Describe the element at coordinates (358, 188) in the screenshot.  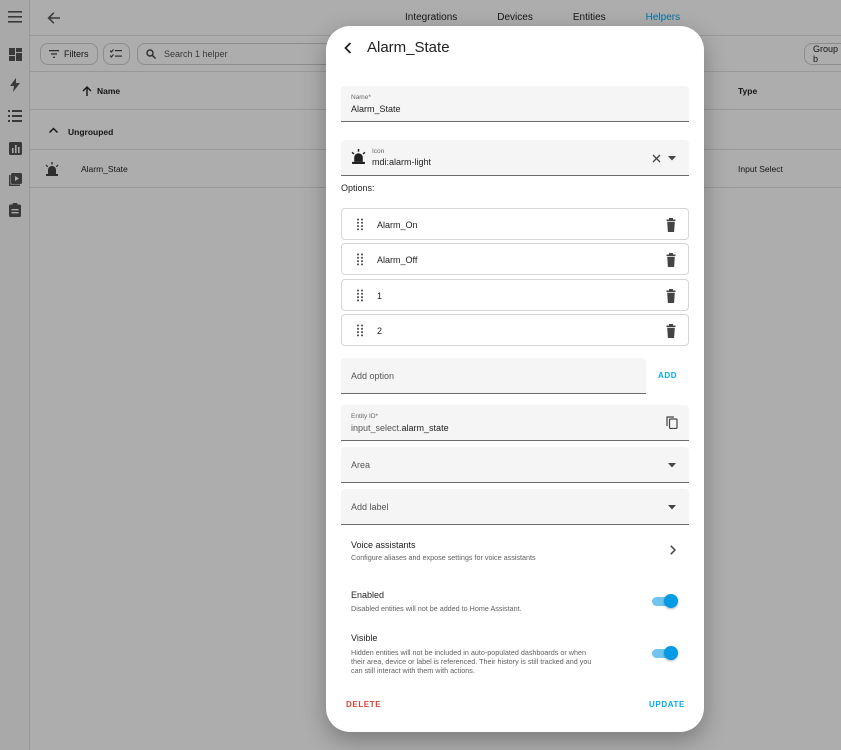
I see `options-label: Options:` at that location.